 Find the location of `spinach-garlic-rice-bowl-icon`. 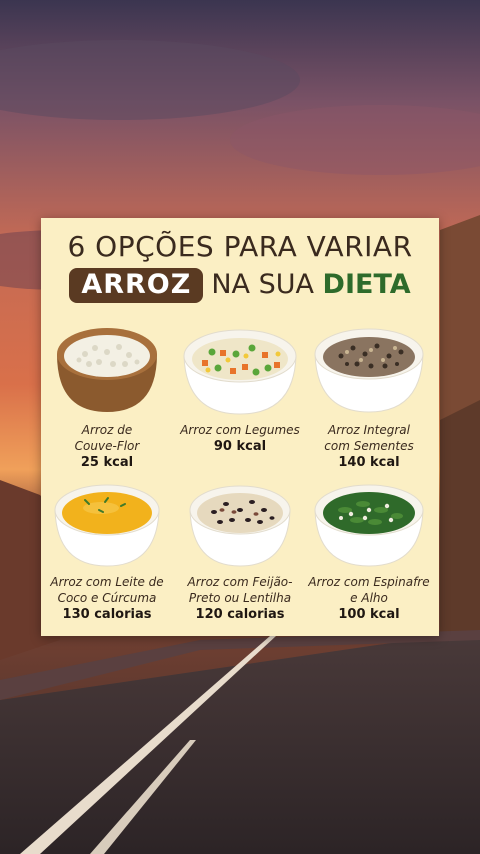

spinach-garlic-rice-bowl-icon is located at coordinates (369, 525).